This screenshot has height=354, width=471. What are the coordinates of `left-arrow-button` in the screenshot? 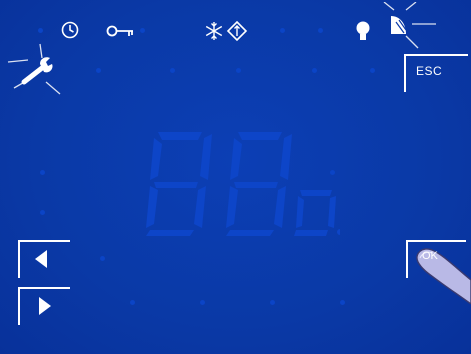 It's located at (44, 259).